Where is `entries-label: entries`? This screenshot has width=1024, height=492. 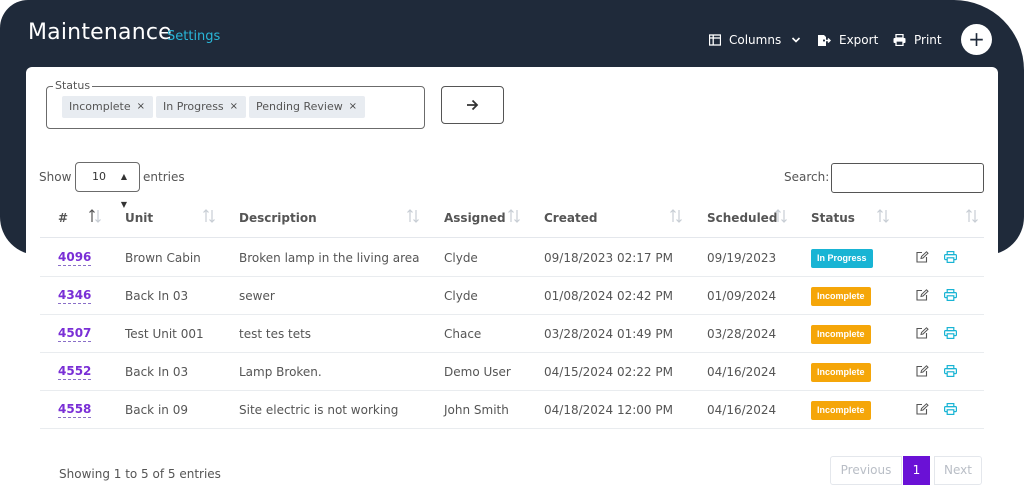 entries-label: entries is located at coordinates (164, 177).